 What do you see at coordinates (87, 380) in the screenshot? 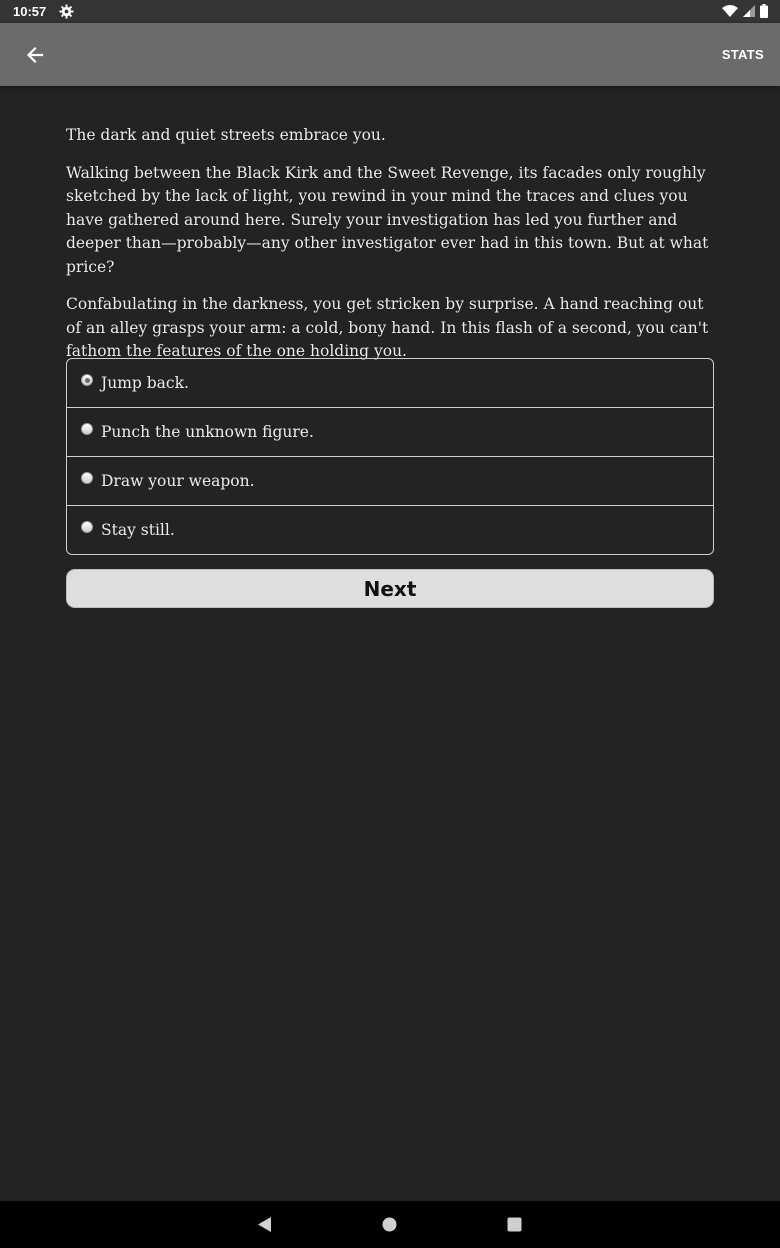
I see `radio-button-selected` at bounding box center [87, 380].